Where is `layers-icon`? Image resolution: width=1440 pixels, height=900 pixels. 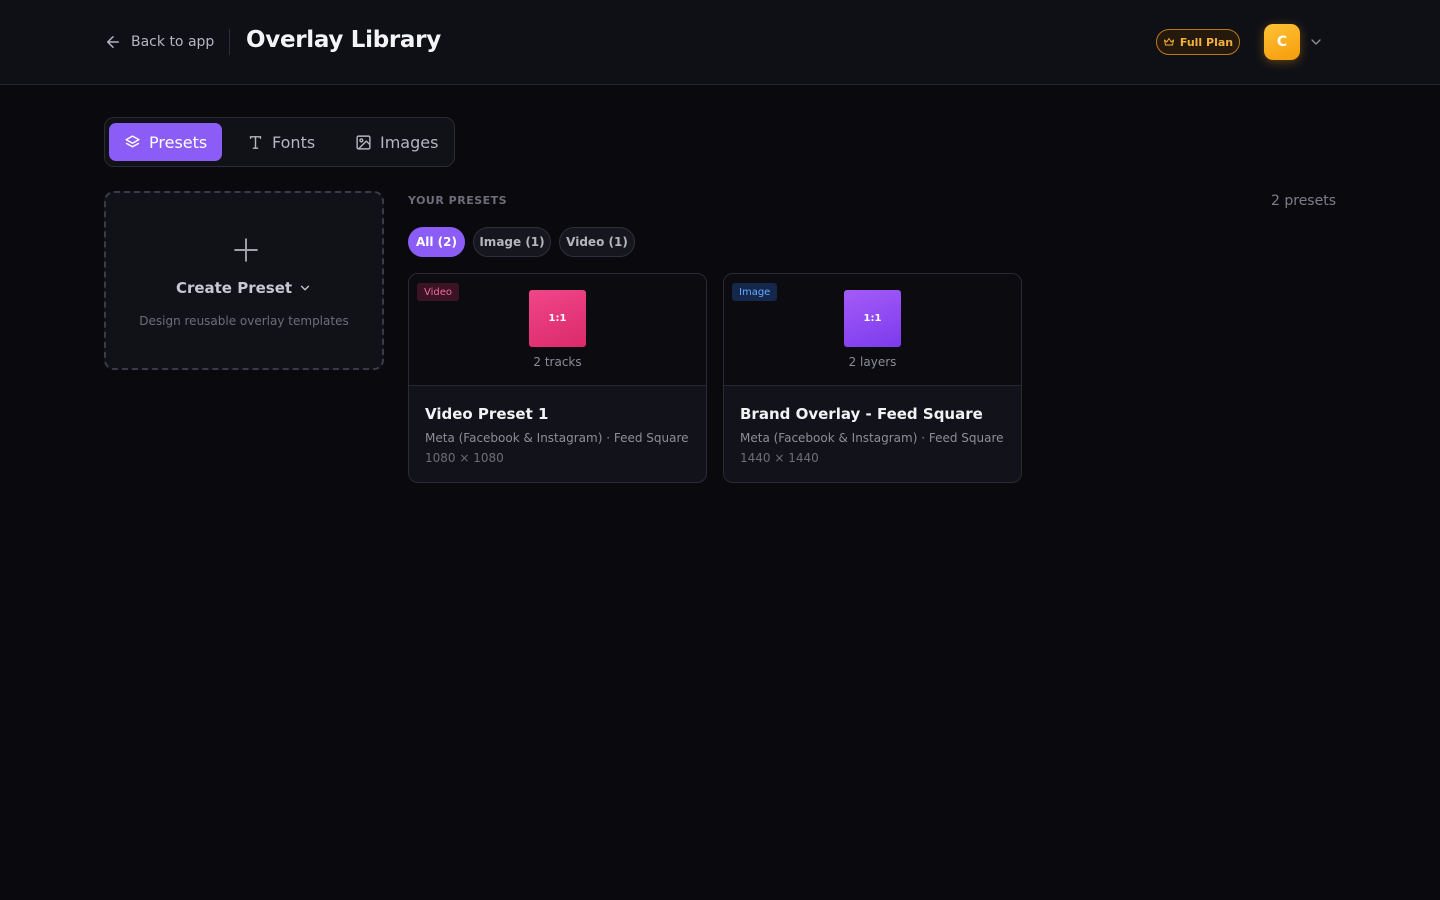 layers-icon is located at coordinates (132, 142).